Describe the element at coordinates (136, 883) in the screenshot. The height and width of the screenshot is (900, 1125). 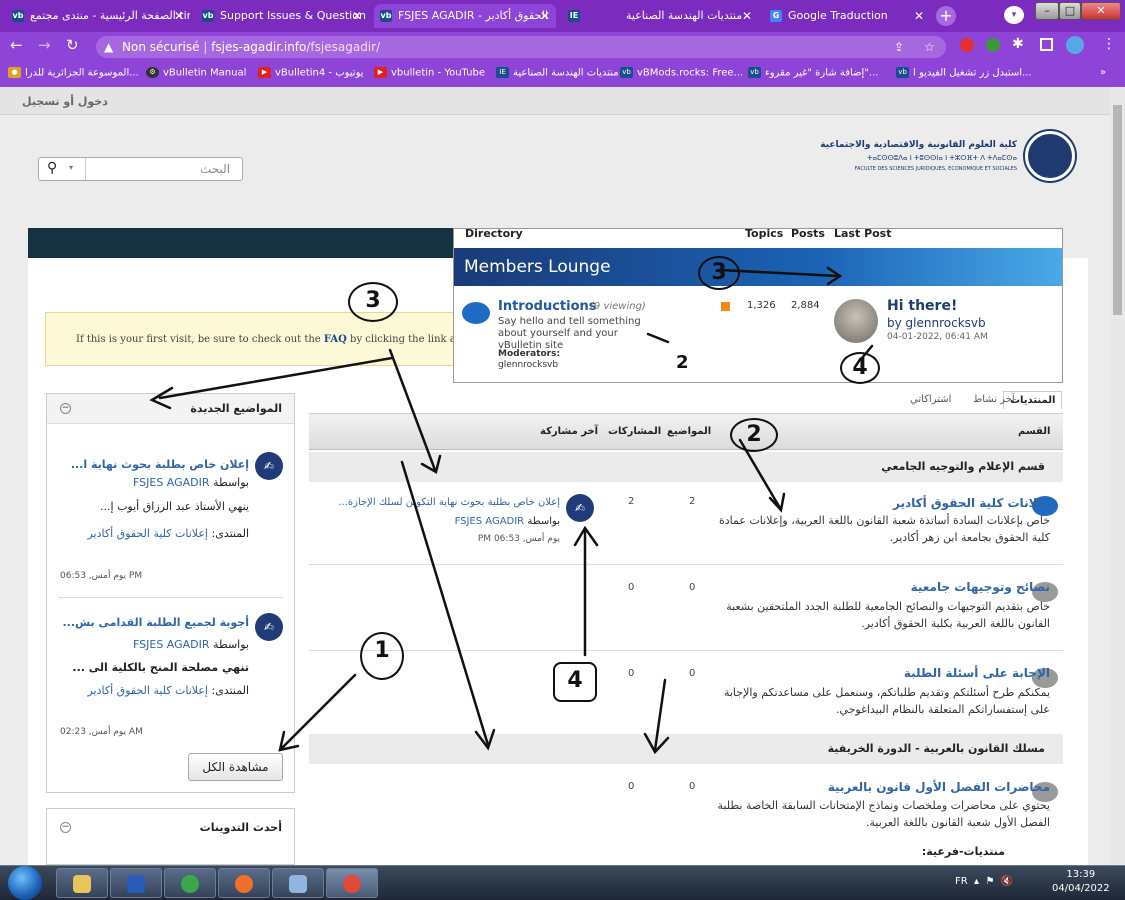
I see `word-taskbar-button` at that location.